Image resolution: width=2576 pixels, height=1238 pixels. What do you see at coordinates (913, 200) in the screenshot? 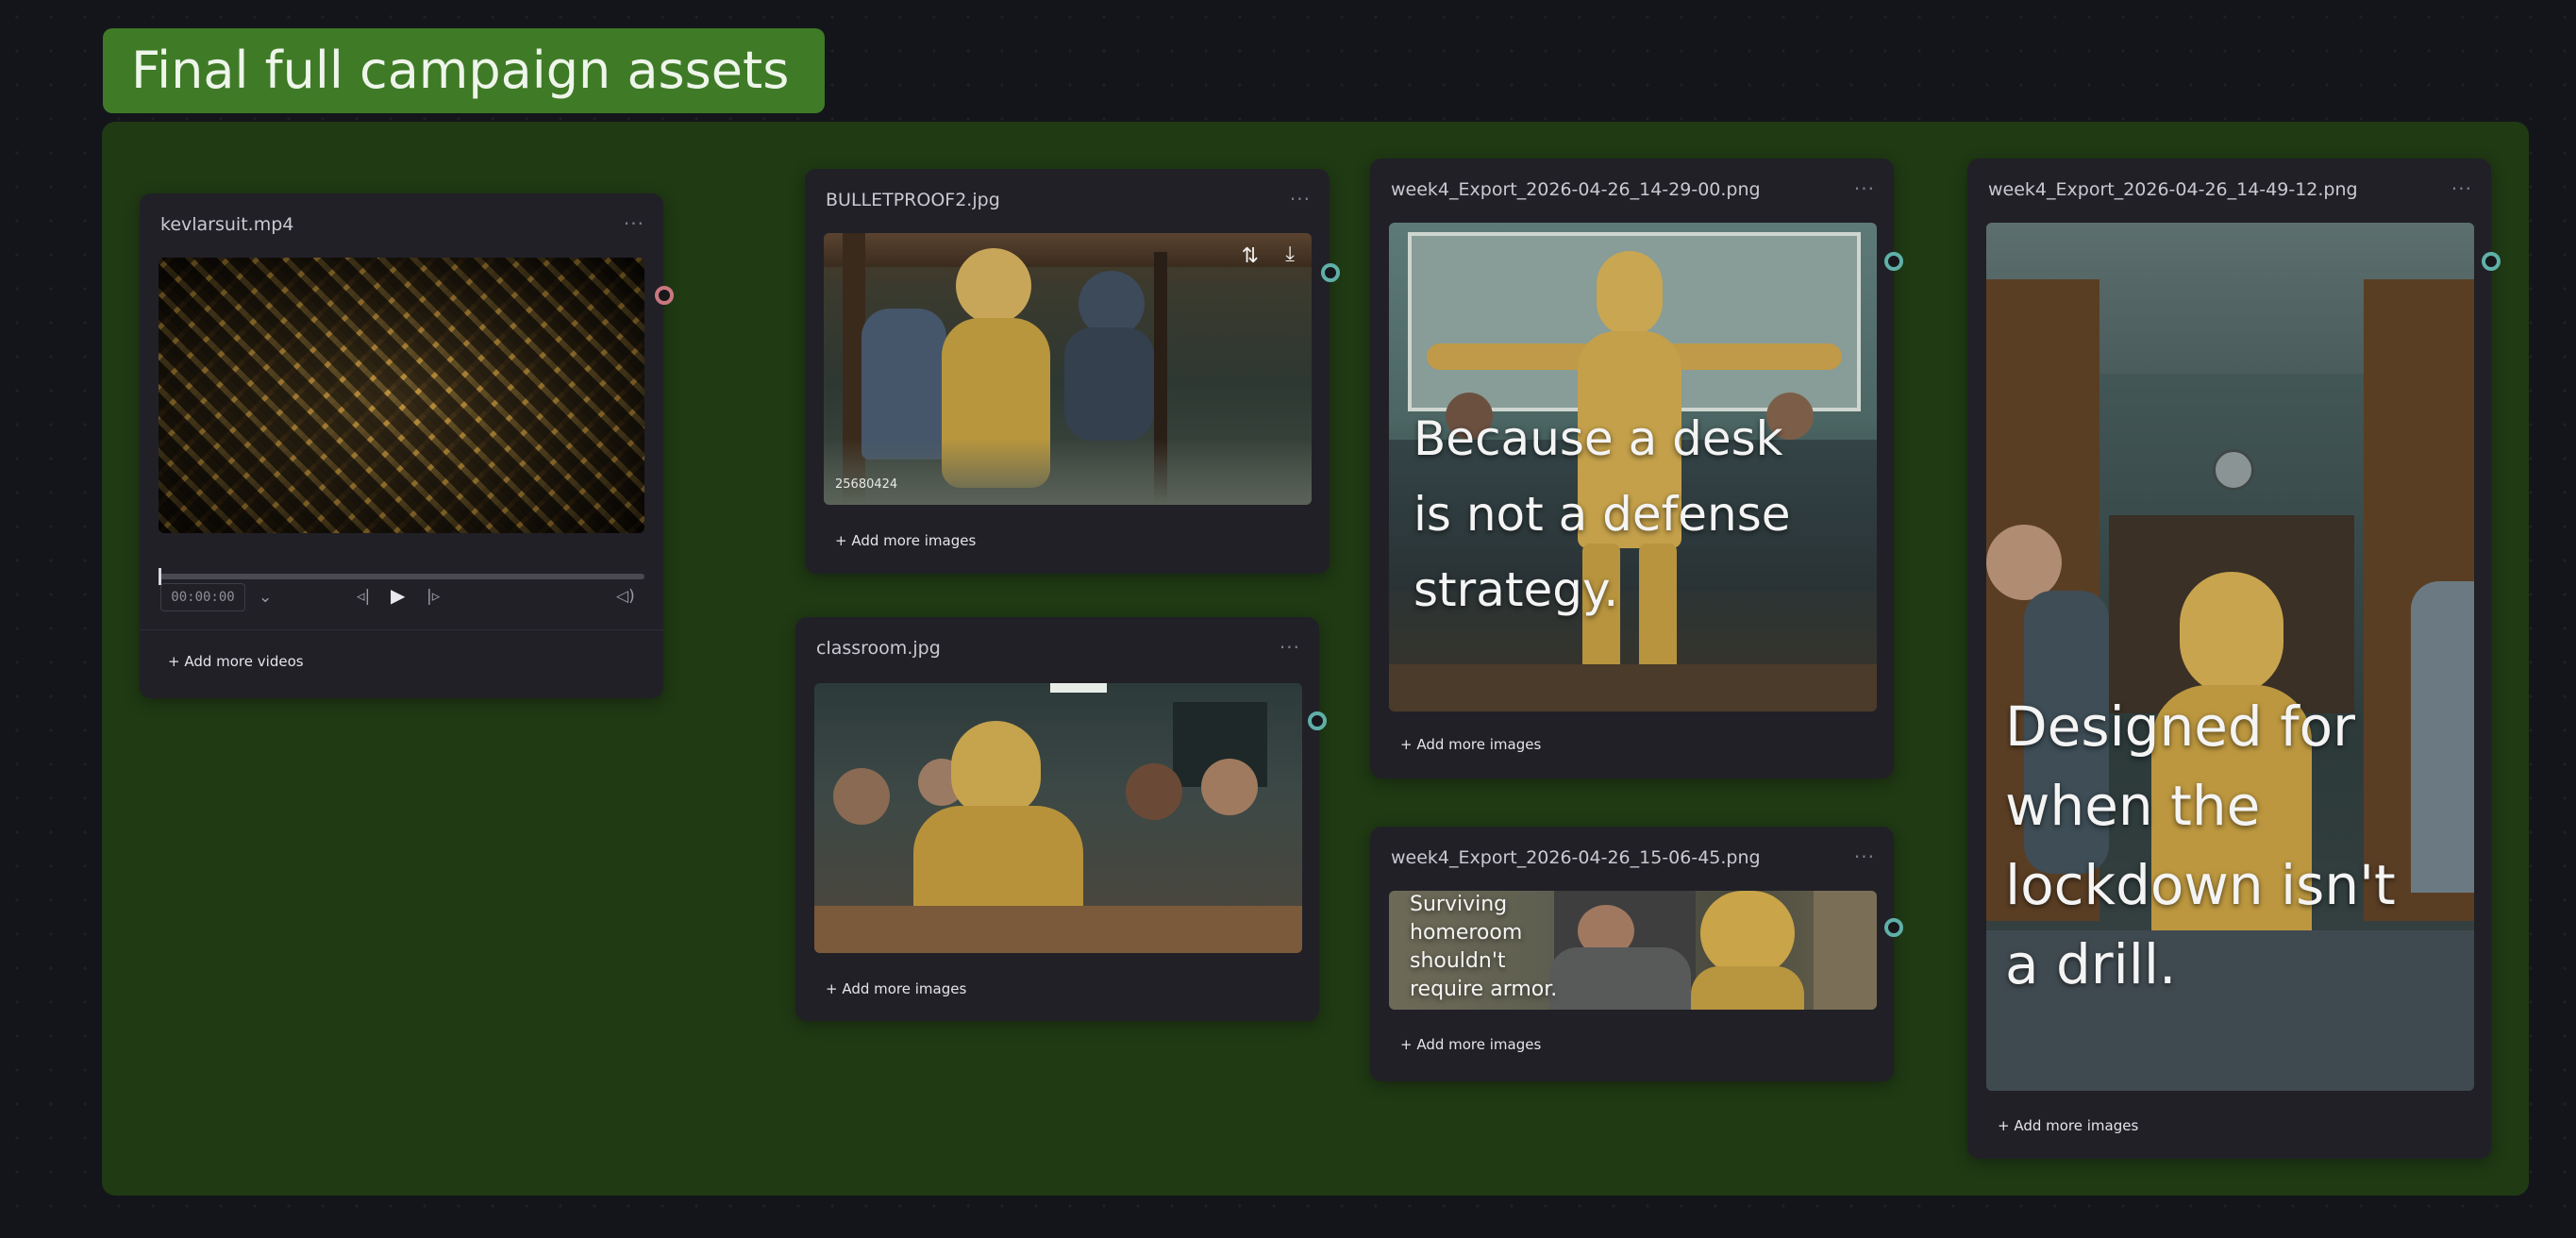
I see `node-title: BULLETPROOF2.jpg` at bounding box center [913, 200].